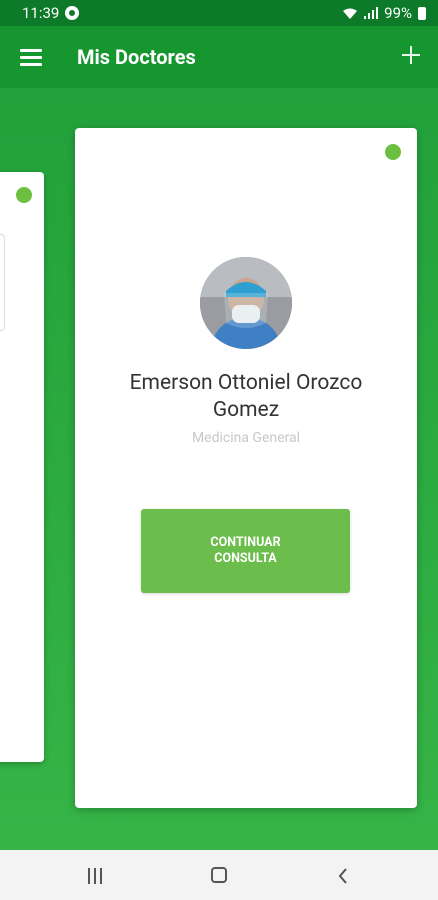  Describe the element at coordinates (422, 13) in the screenshot. I see `battery-icon` at that location.